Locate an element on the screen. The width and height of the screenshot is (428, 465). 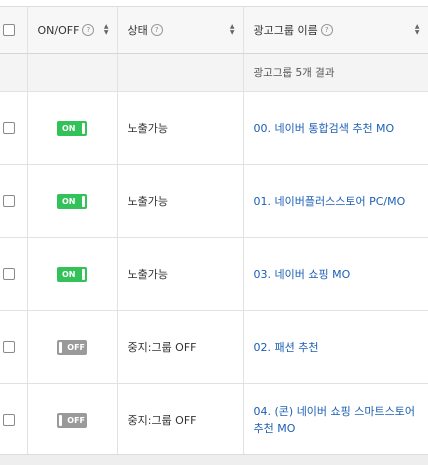
horizontal-scrollbar is located at coordinates (214, 459).